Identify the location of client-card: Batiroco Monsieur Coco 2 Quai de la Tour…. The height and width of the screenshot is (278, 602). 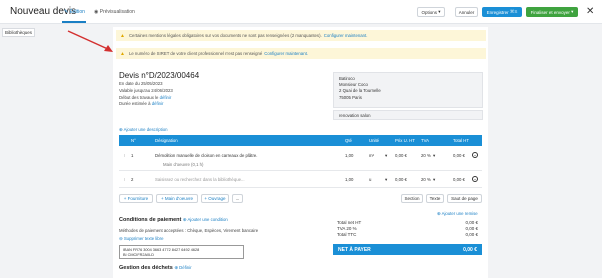
(408, 90).